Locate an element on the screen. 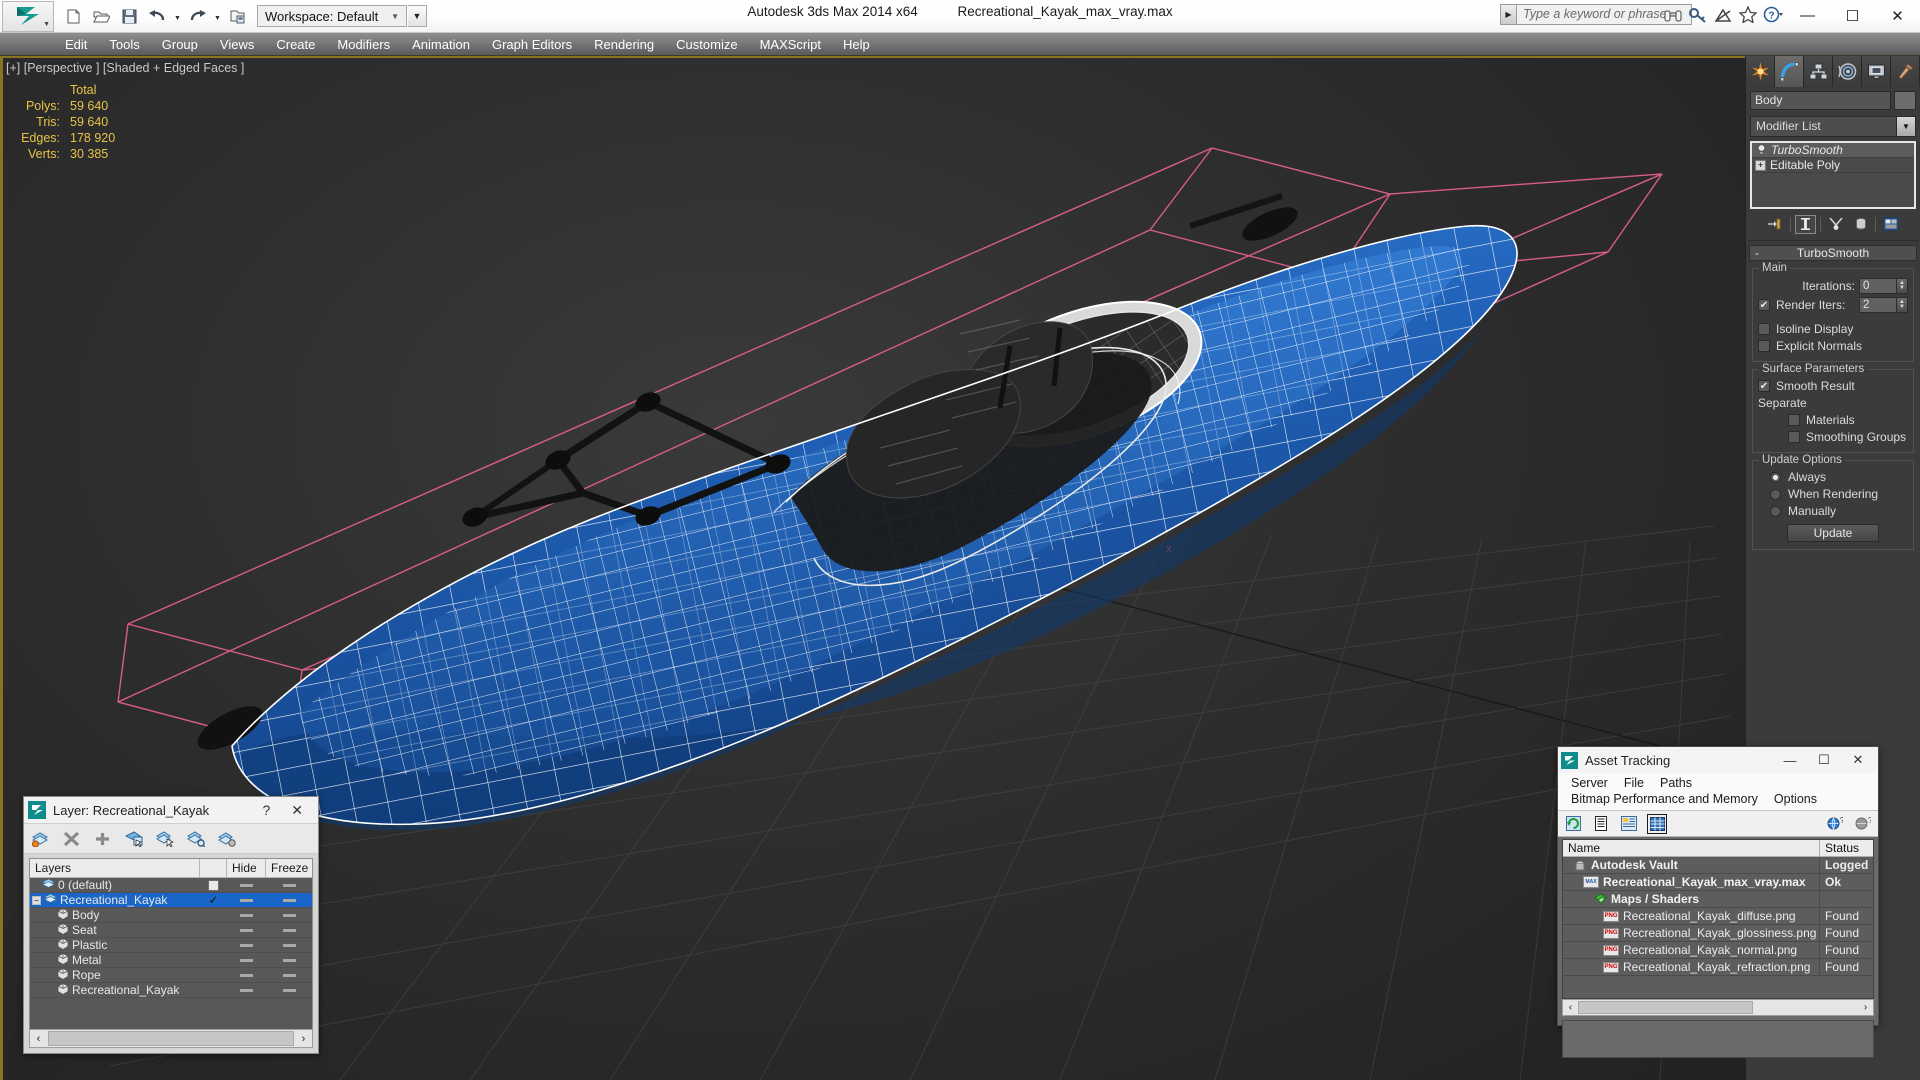  asset-row-diffuse-png: PNG Recreational_Kayak_diffuse.png Found is located at coordinates (1718, 916).